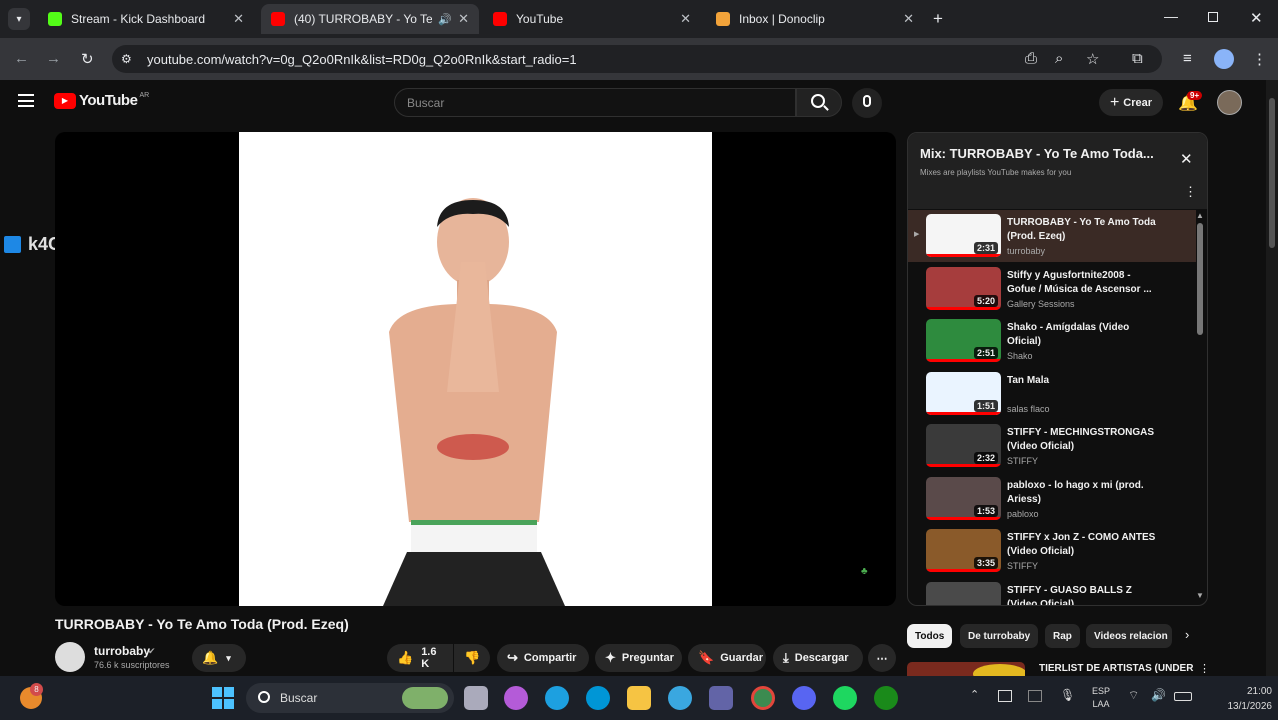  I want to click on chip-todos: Todos, so click(930, 636).